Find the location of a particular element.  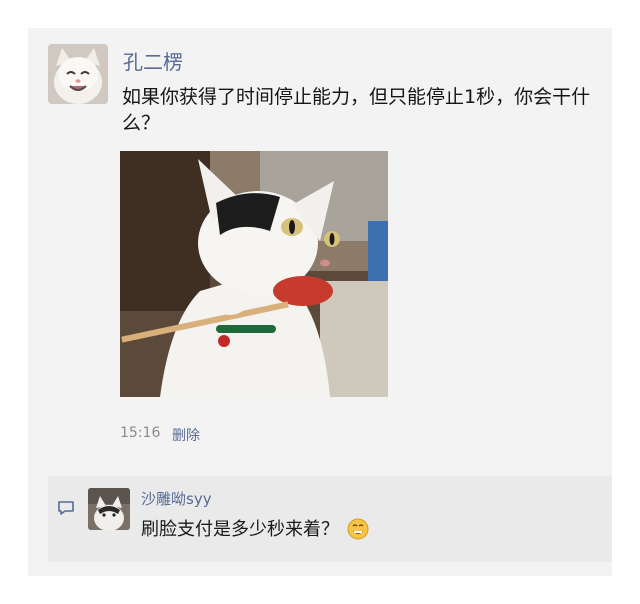

poster-username: 孔二楞 is located at coordinates (153, 60).